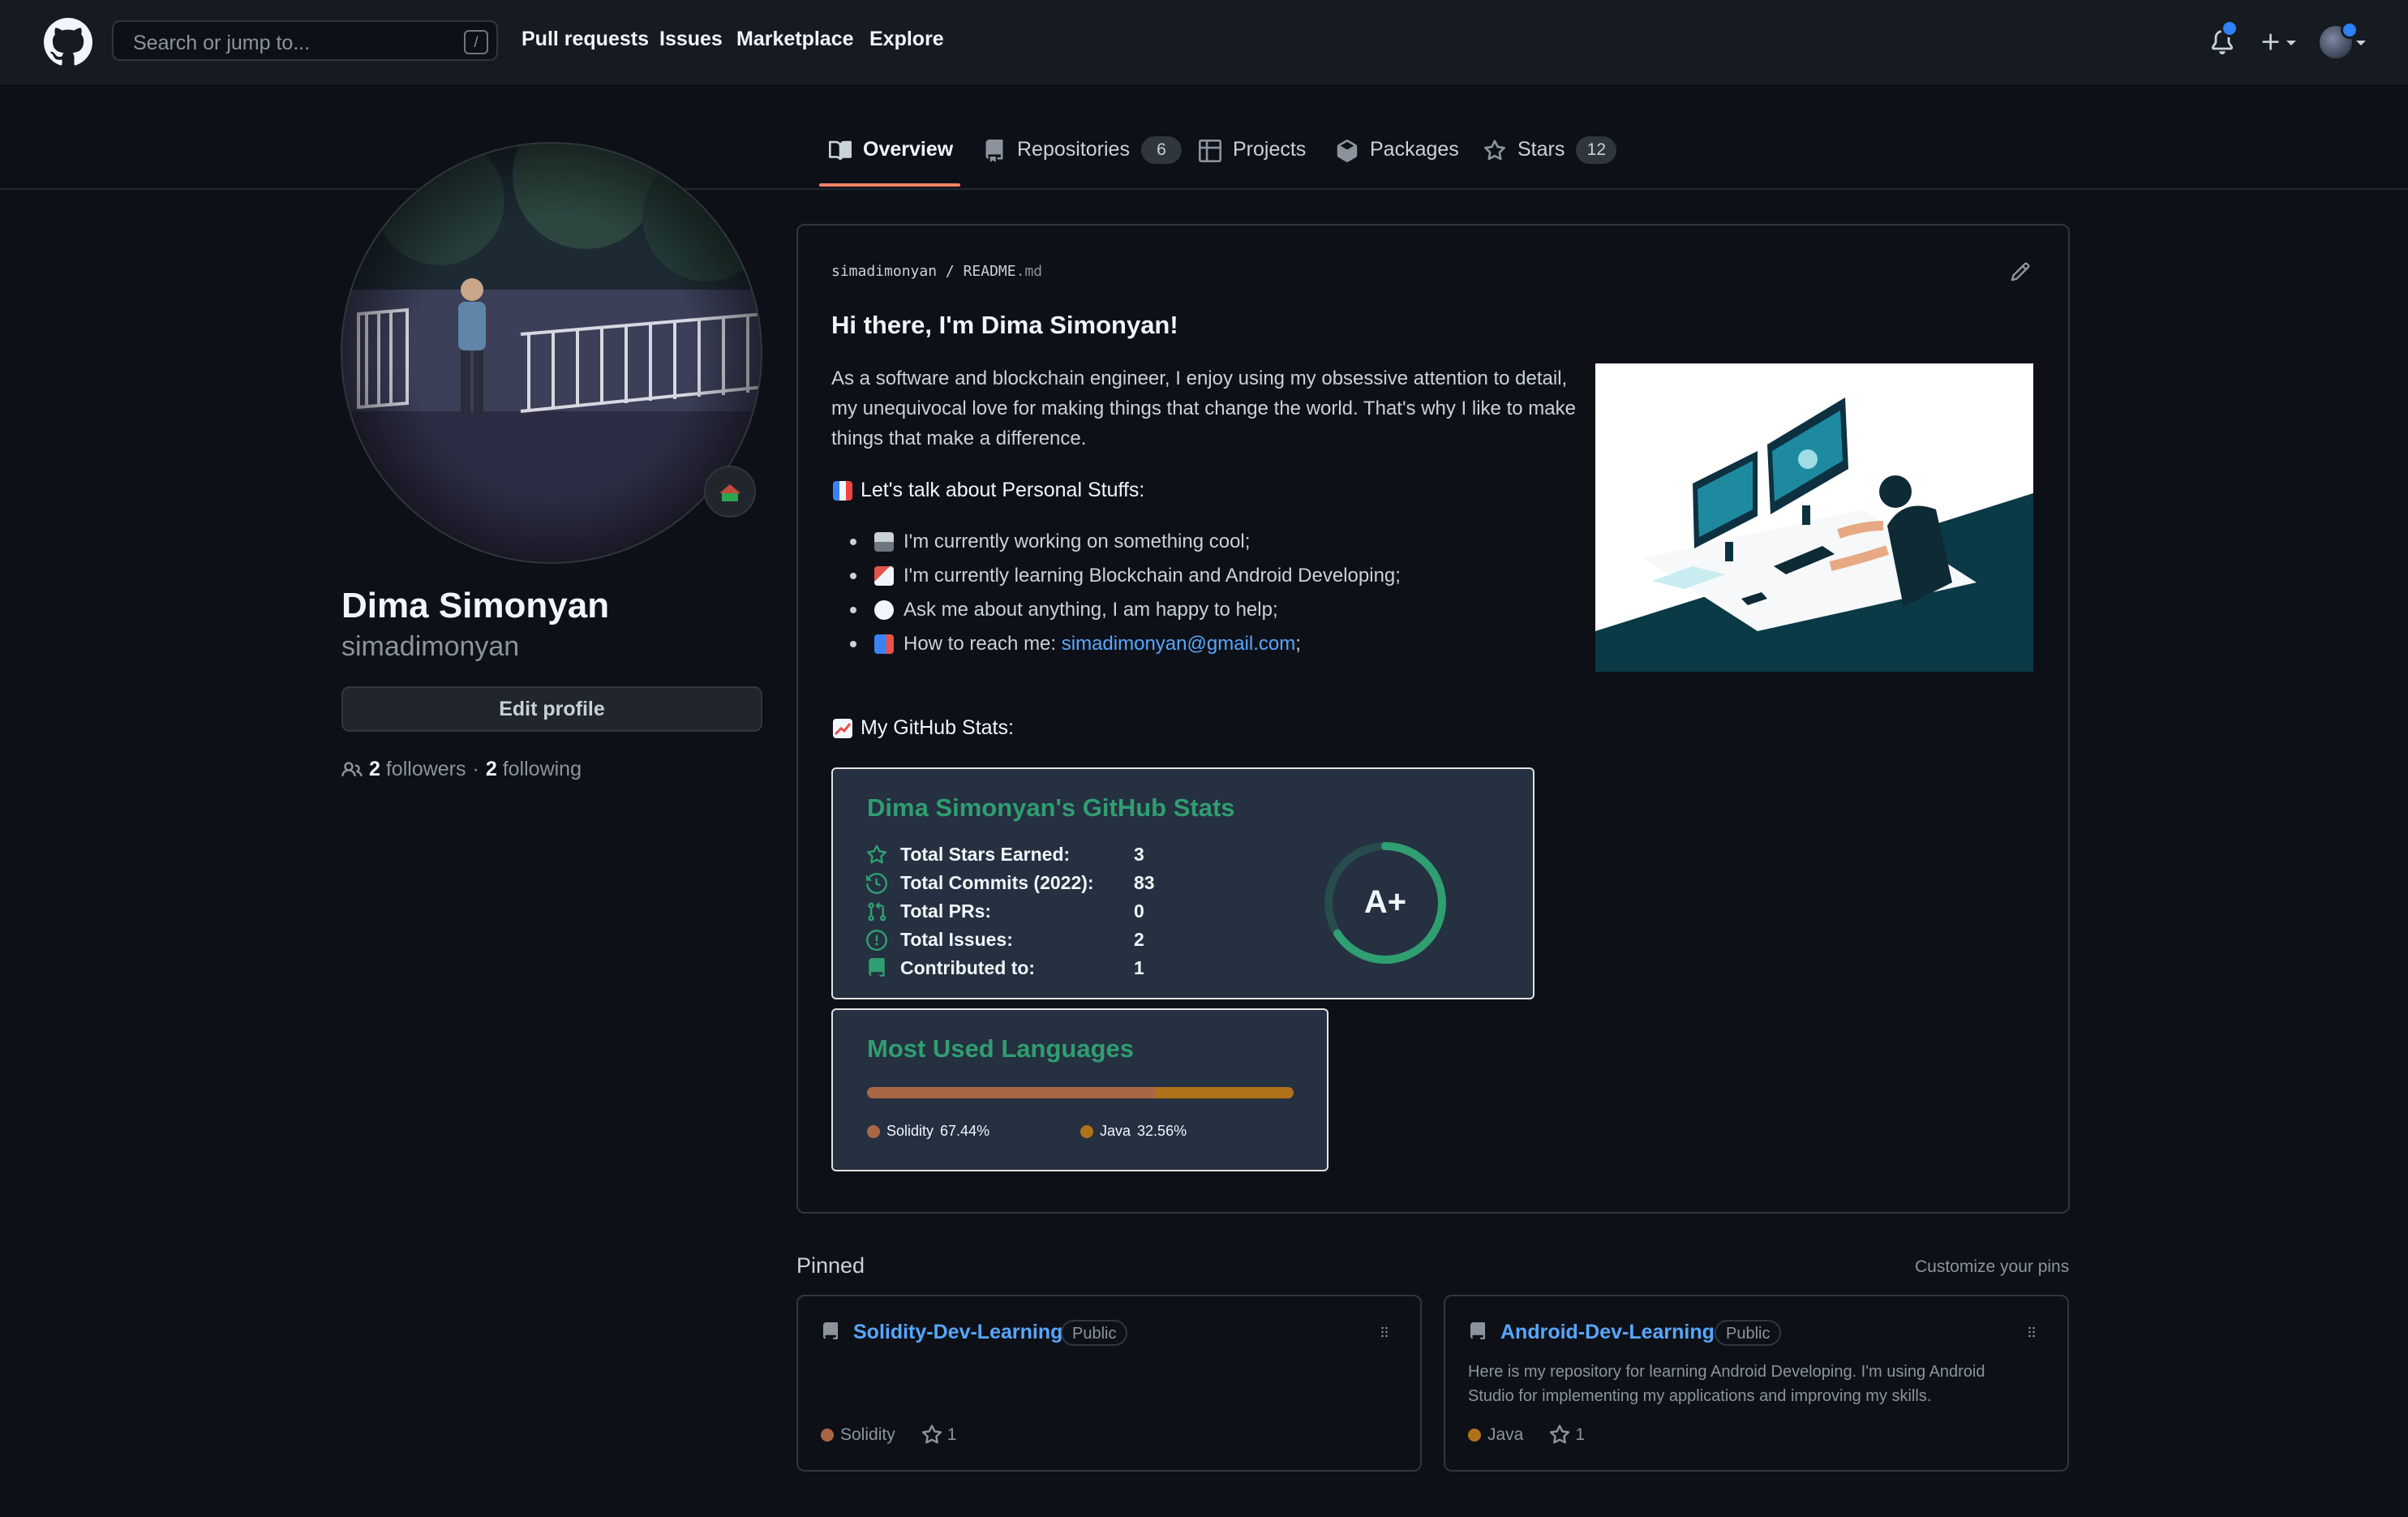 The height and width of the screenshot is (1517, 2408). Describe the element at coordinates (1005, 325) in the screenshot. I see `readme-greeting-heading: Hi there, I'm Dima Simonyan!` at that location.